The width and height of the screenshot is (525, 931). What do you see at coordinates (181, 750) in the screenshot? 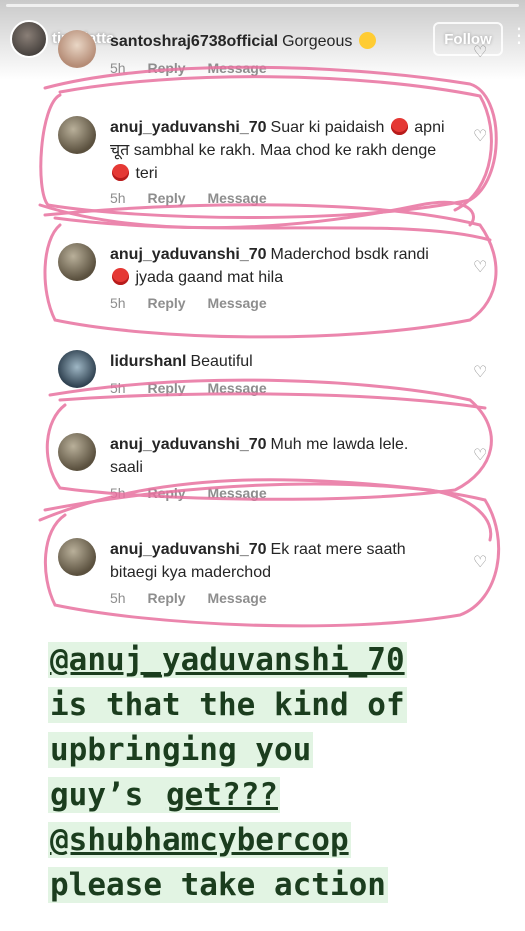
I see `caption-line: upbringing you` at bounding box center [181, 750].